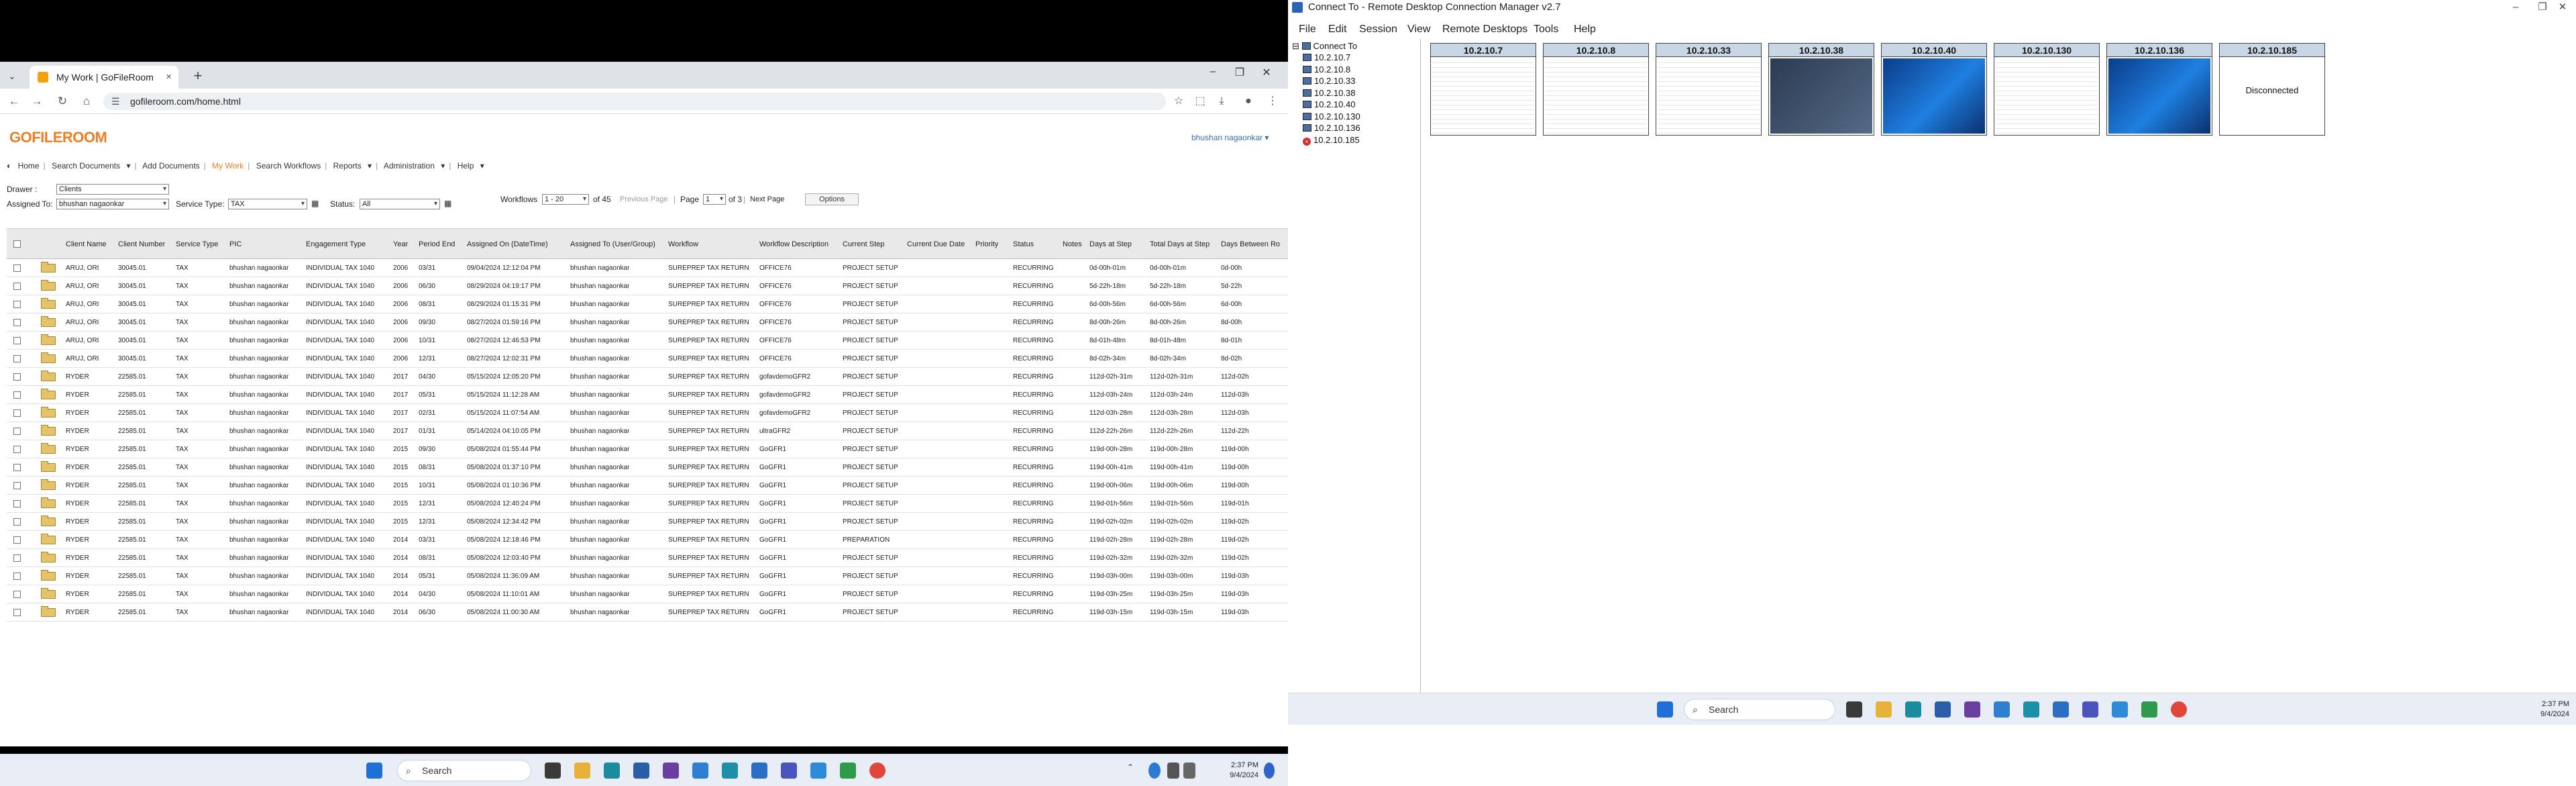 The image size is (2576, 786). Describe the element at coordinates (789, 771) in the screenshot. I see `teams-icon` at that location.